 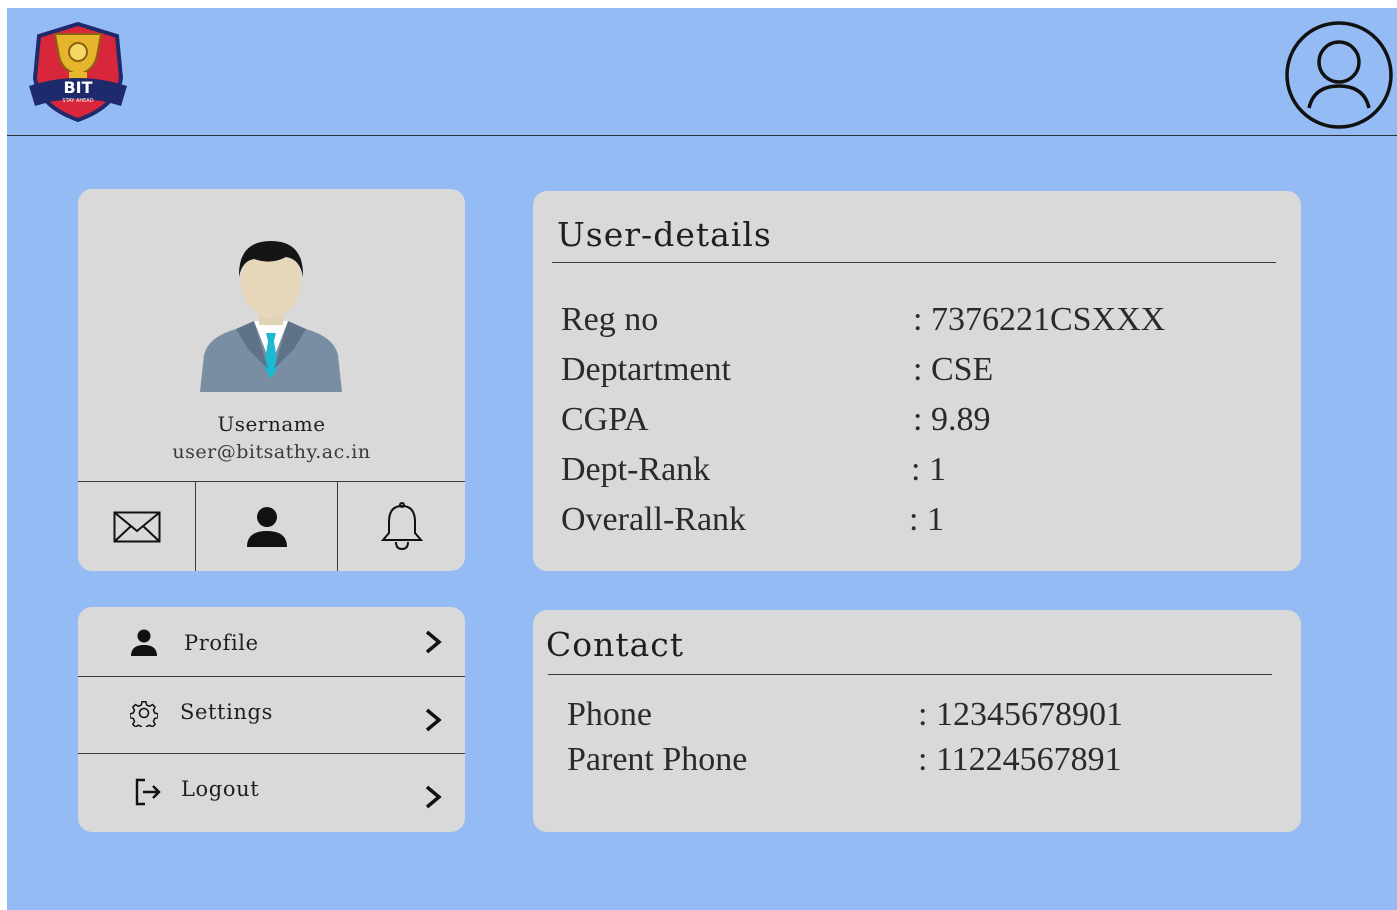 What do you see at coordinates (605, 419) in the screenshot?
I see `cgpa-label: CGPA` at bounding box center [605, 419].